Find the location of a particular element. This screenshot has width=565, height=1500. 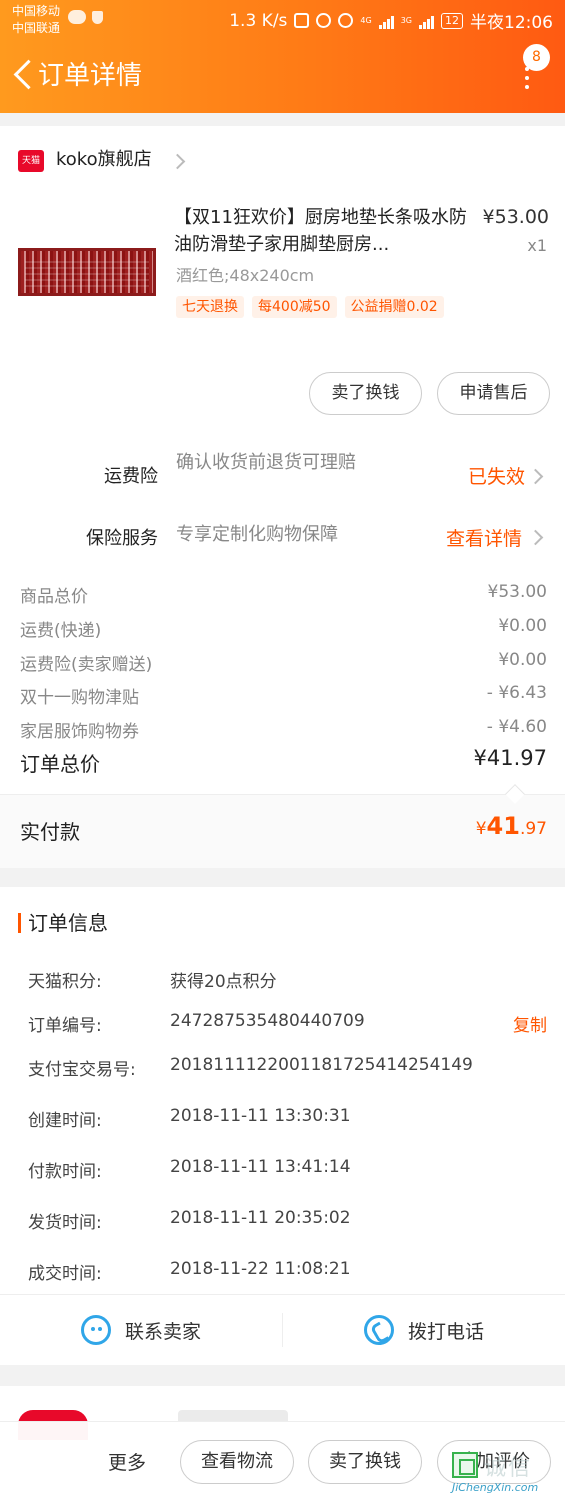

alarm-icon is located at coordinates (324, 20).